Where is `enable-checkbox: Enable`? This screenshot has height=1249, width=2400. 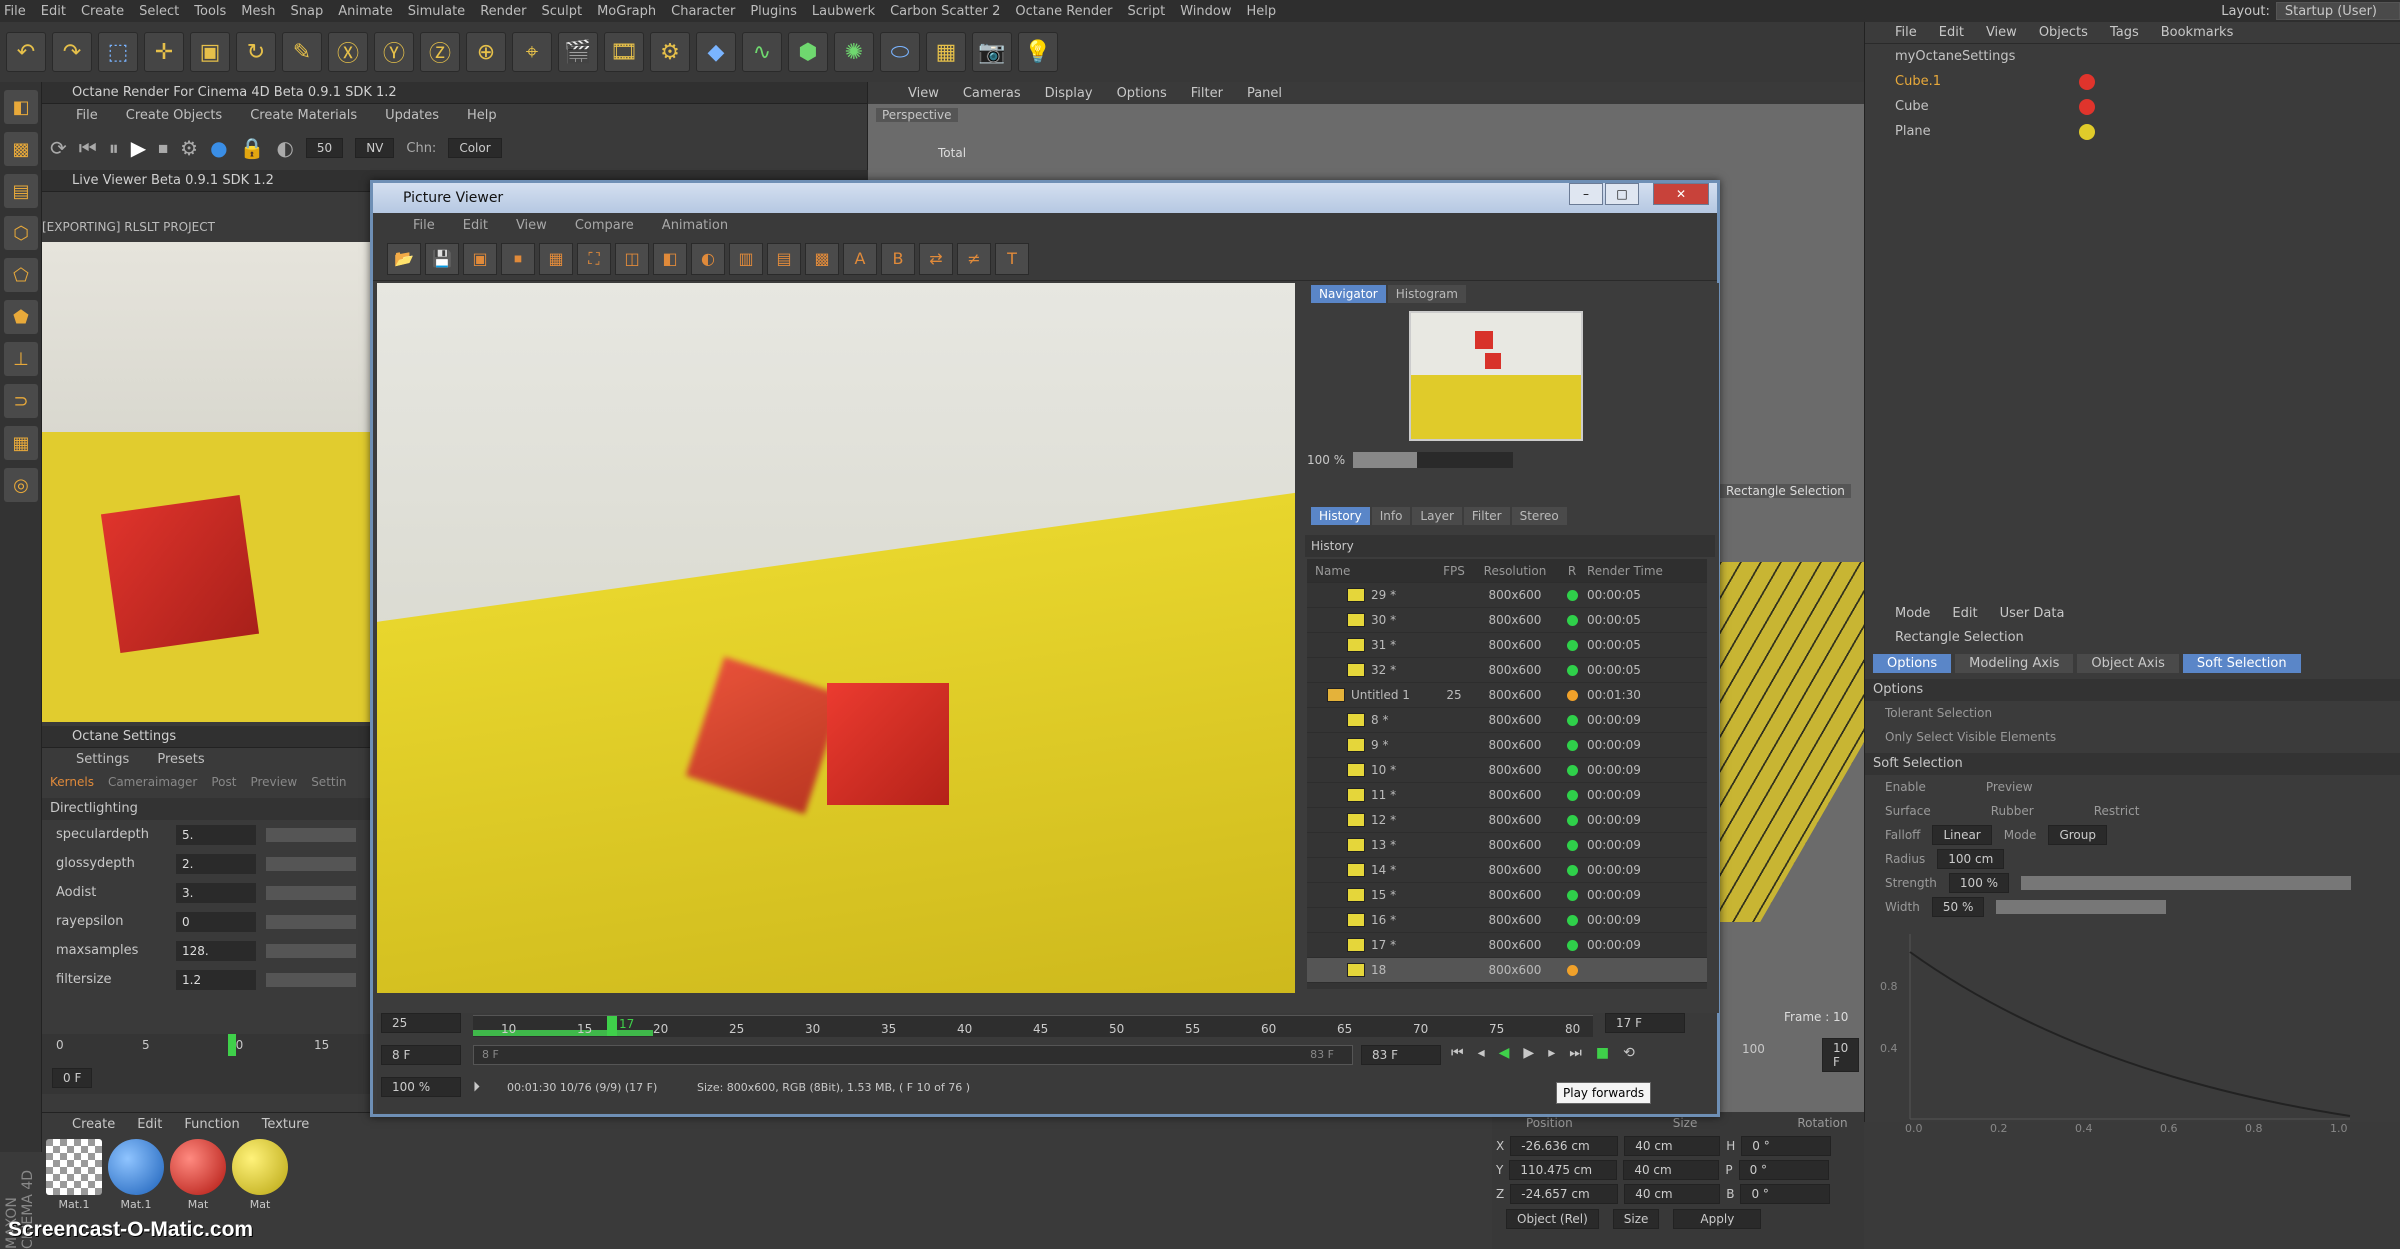
enable-checkbox: Enable is located at coordinates (1905, 787).